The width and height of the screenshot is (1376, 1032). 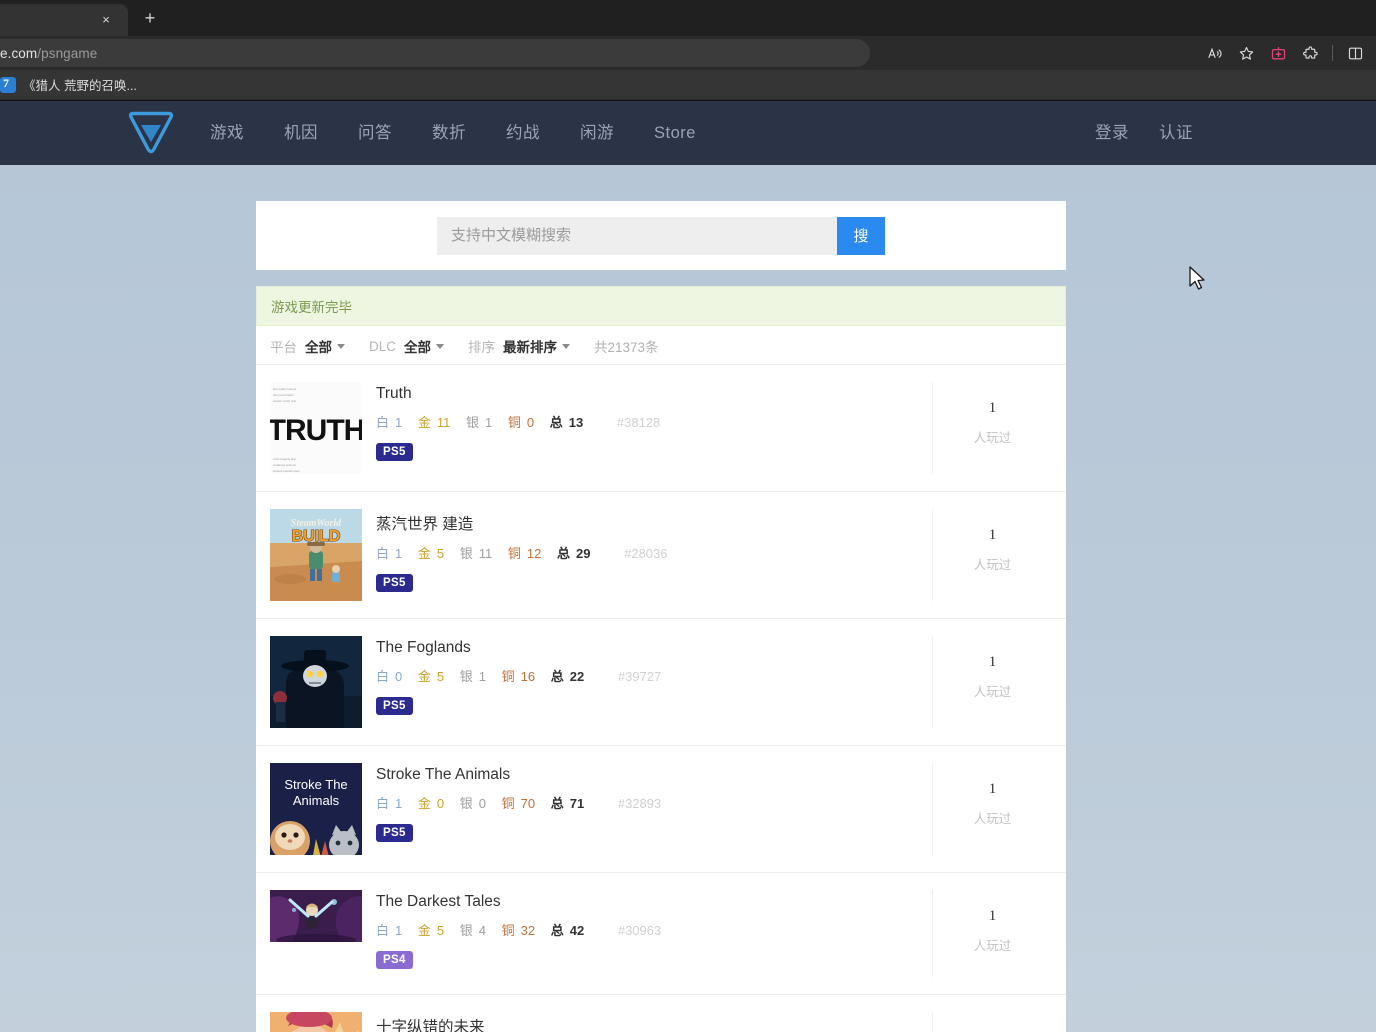 What do you see at coordinates (654, 394) in the screenshot?
I see `game-title: Truth` at bounding box center [654, 394].